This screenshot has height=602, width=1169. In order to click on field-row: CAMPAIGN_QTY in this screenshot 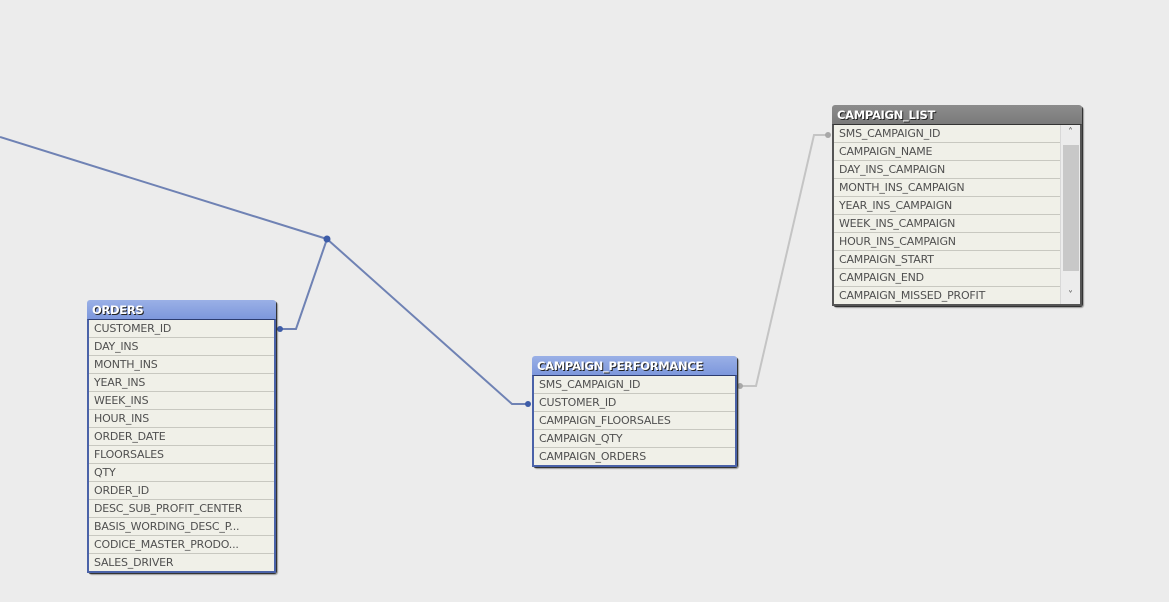, I will do `click(634, 439)`.